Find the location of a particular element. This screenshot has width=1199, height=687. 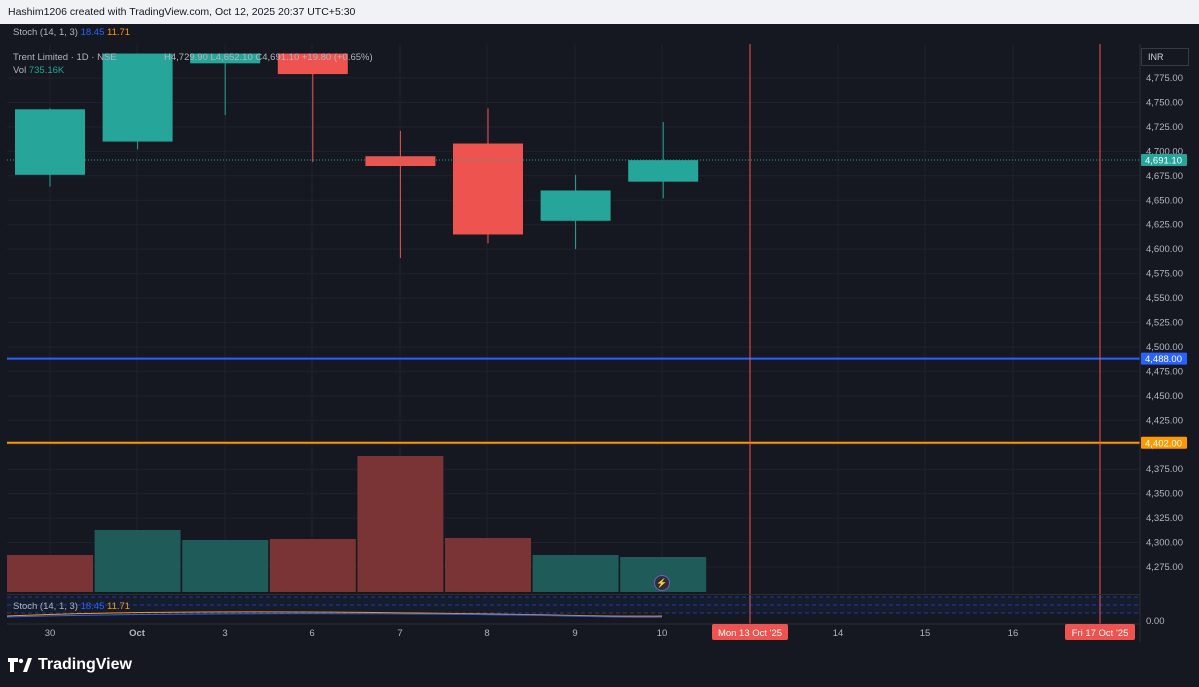

bottom-stoch-name: Stoch (14, 1, 3) is located at coordinates (45, 606).